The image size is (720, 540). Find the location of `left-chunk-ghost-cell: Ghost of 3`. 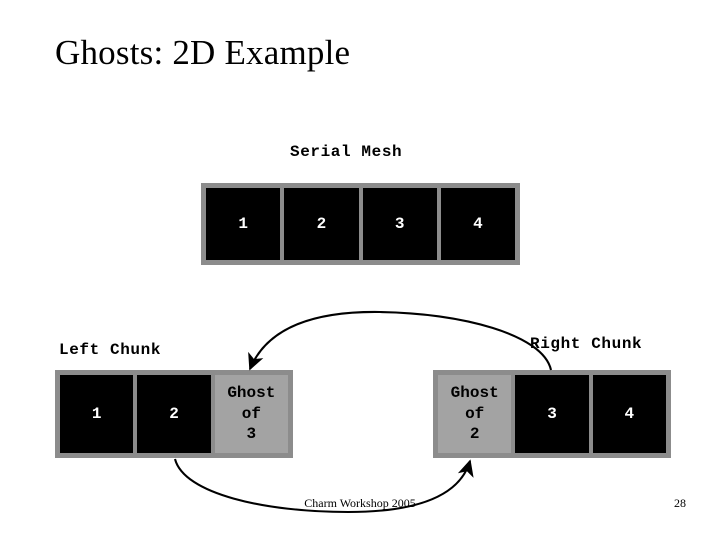

left-chunk-ghost-cell: Ghost of 3 is located at coordinates (251, 414).